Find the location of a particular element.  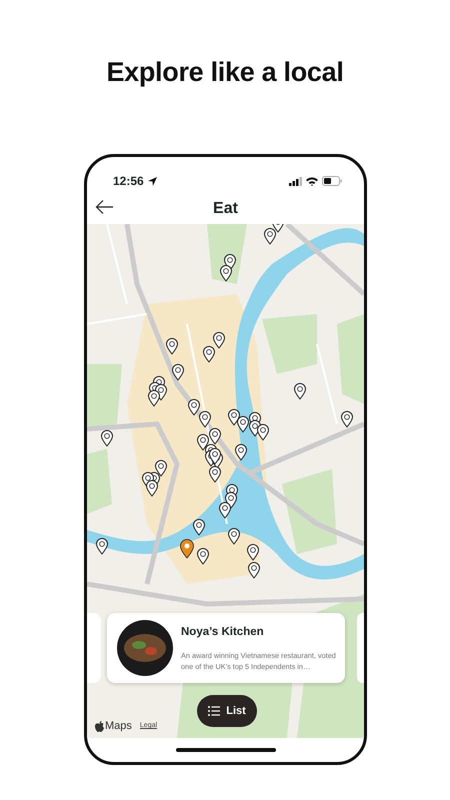

location-arrow-icon is located at coordinates (152, 181).